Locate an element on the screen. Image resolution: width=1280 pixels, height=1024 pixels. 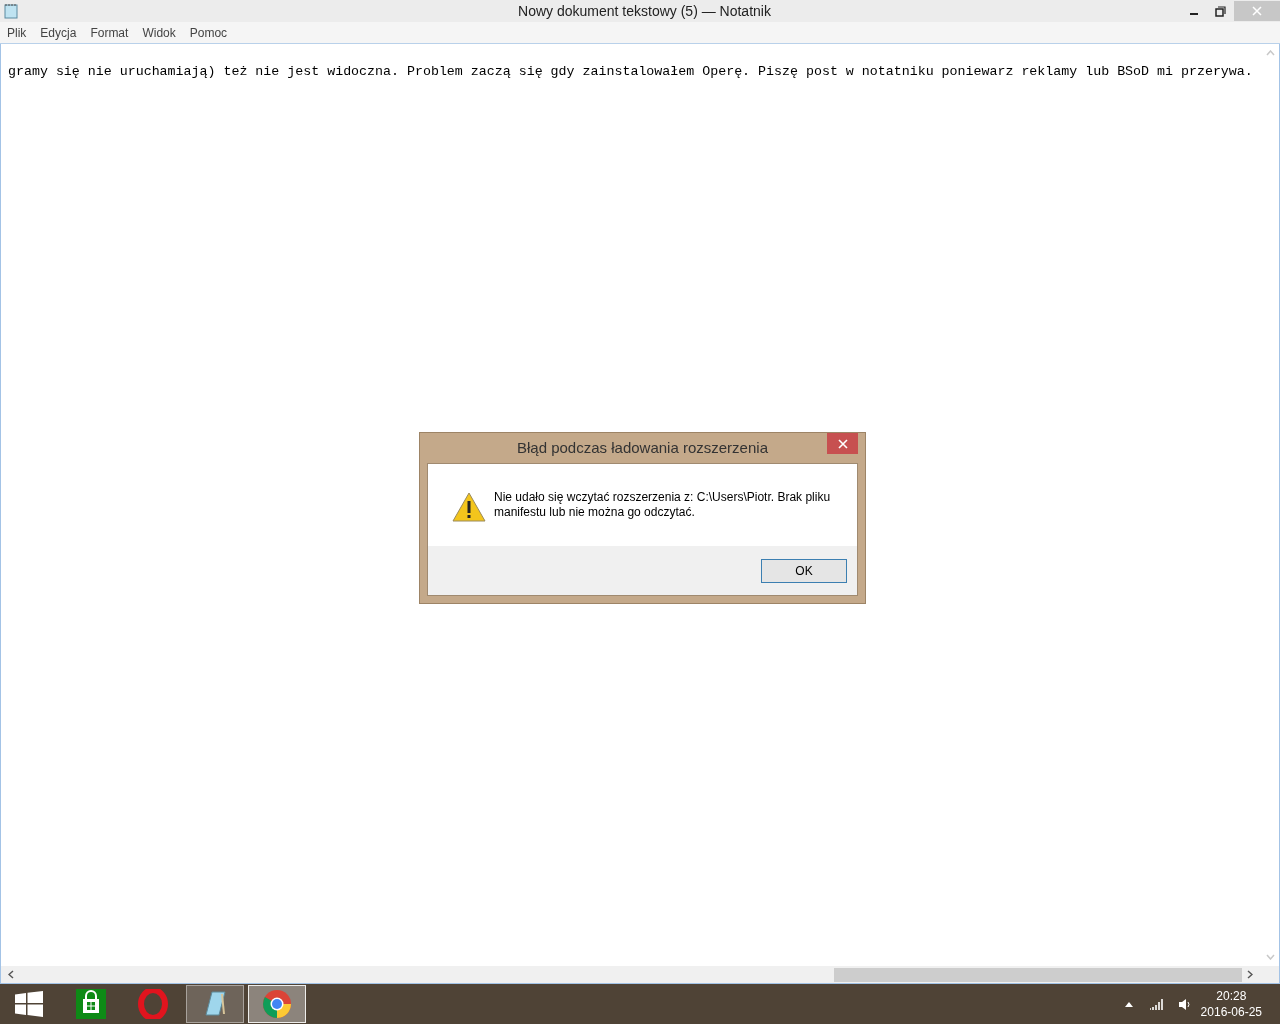
chrome-icon is located at coordinates (277, 1004).